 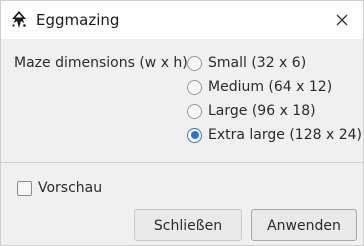 What do you see at coordinates (342, 20) in the screenshot?
I see `close-icon` at bounding box center [342, 20].